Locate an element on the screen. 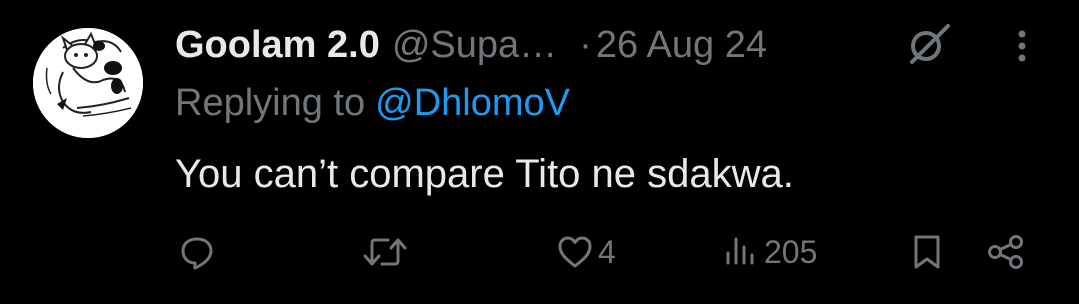 This screenshot has width=1079, height=304. reply-button is located at coordinates (199, 252).